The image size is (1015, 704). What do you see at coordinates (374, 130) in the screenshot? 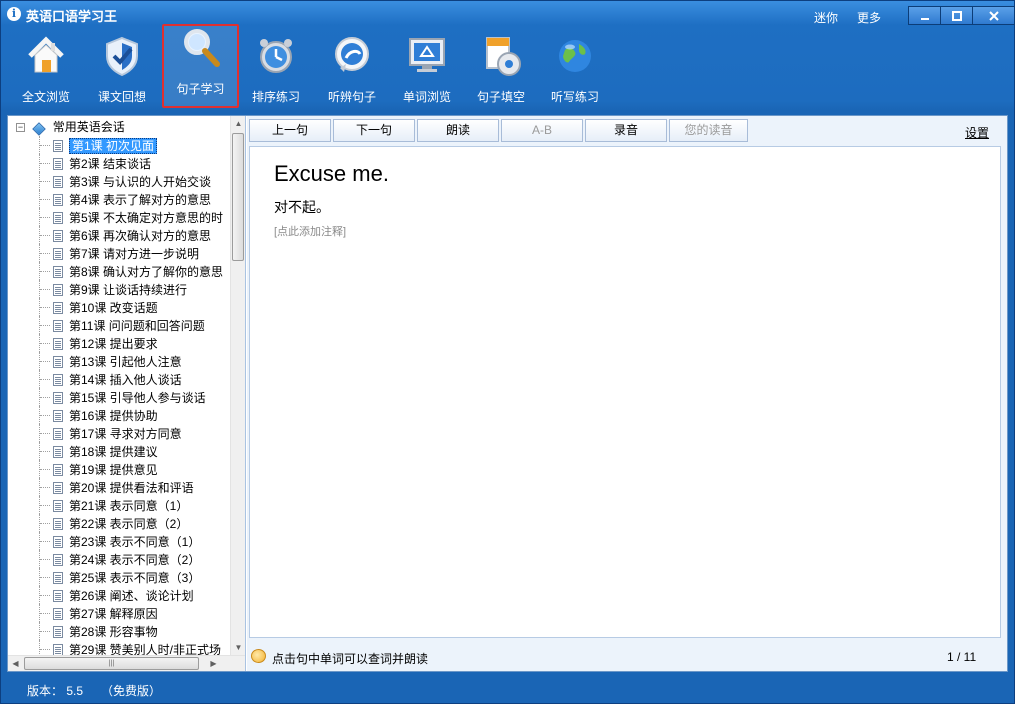
I see `next-sentence-button: 下一句` at bounding box center [374, 130].